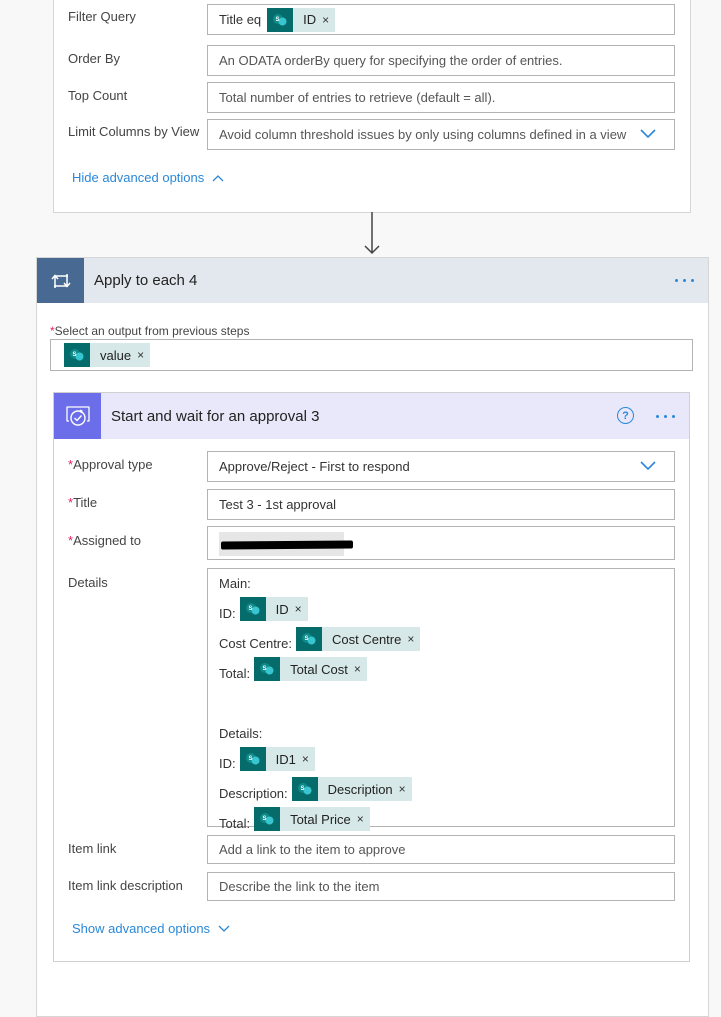  What do you see at coordinates (215, 416) in the screenshot?
I see `approval-title: Start and wait for an approval 3` at bounding box center [215, 416].